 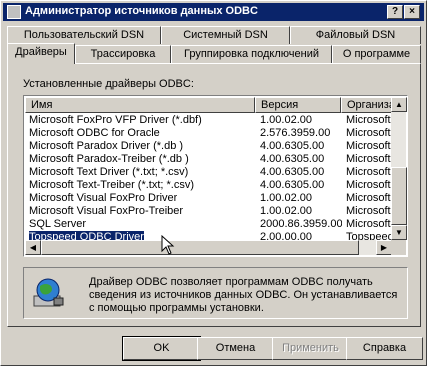 I want to click on help-title-button: ?, so click(x=395, y=12).